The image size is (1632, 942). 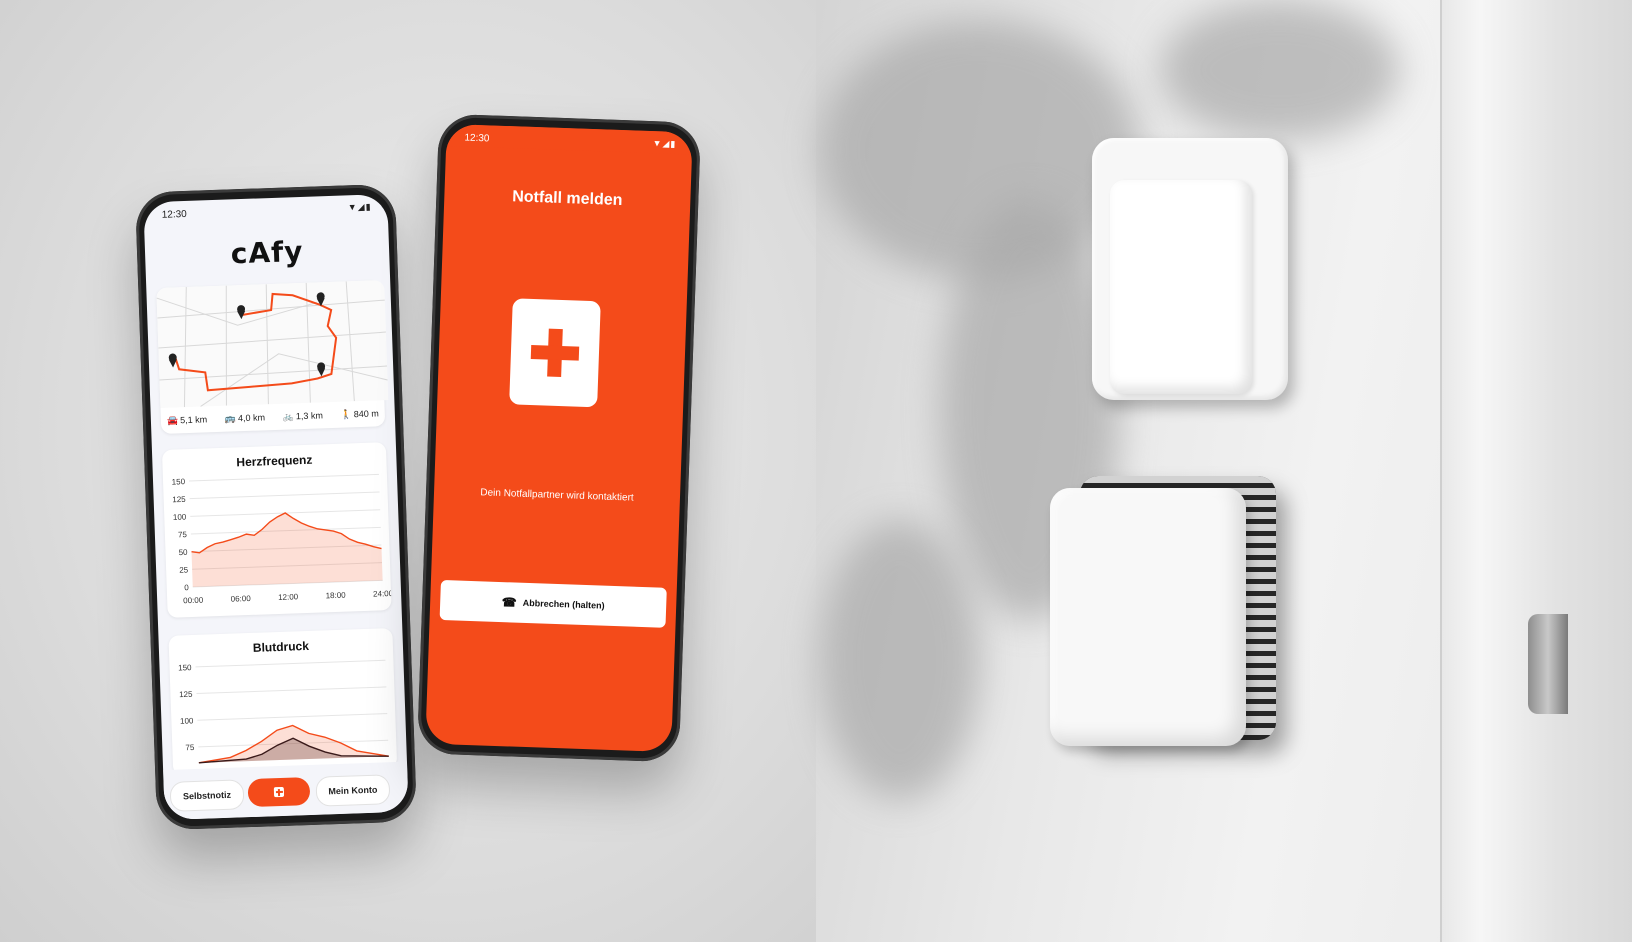 I want to click on x-tick-label: 12:00, so click(x=288, y=597).